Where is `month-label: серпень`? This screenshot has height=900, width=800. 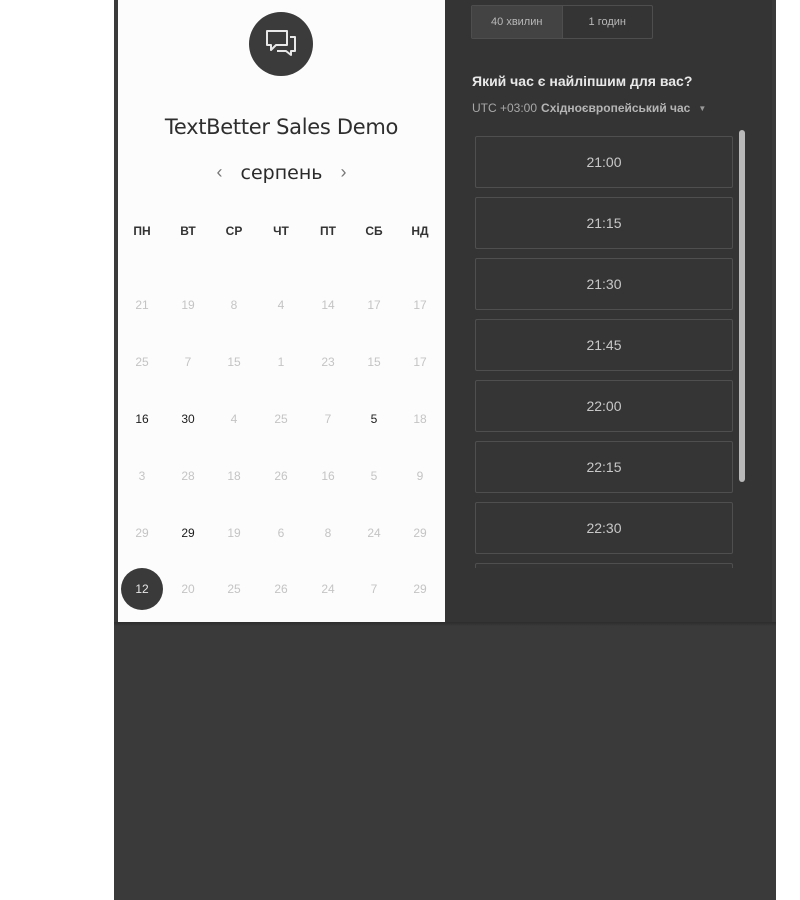
month-label: серпень is located at coordinates (281, 172).